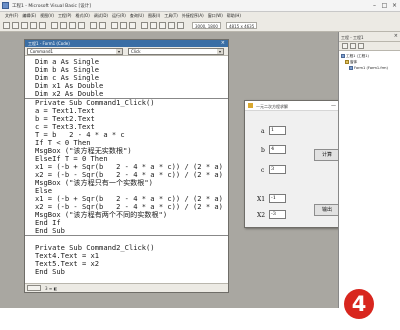 This screenshot has height=330, width=400. Describe the element at coordinates (369, 179) in the screenshot. I see `project-tree: 工程1 (工程1) 窗体 Form1 (Form1.frm)` at that location.